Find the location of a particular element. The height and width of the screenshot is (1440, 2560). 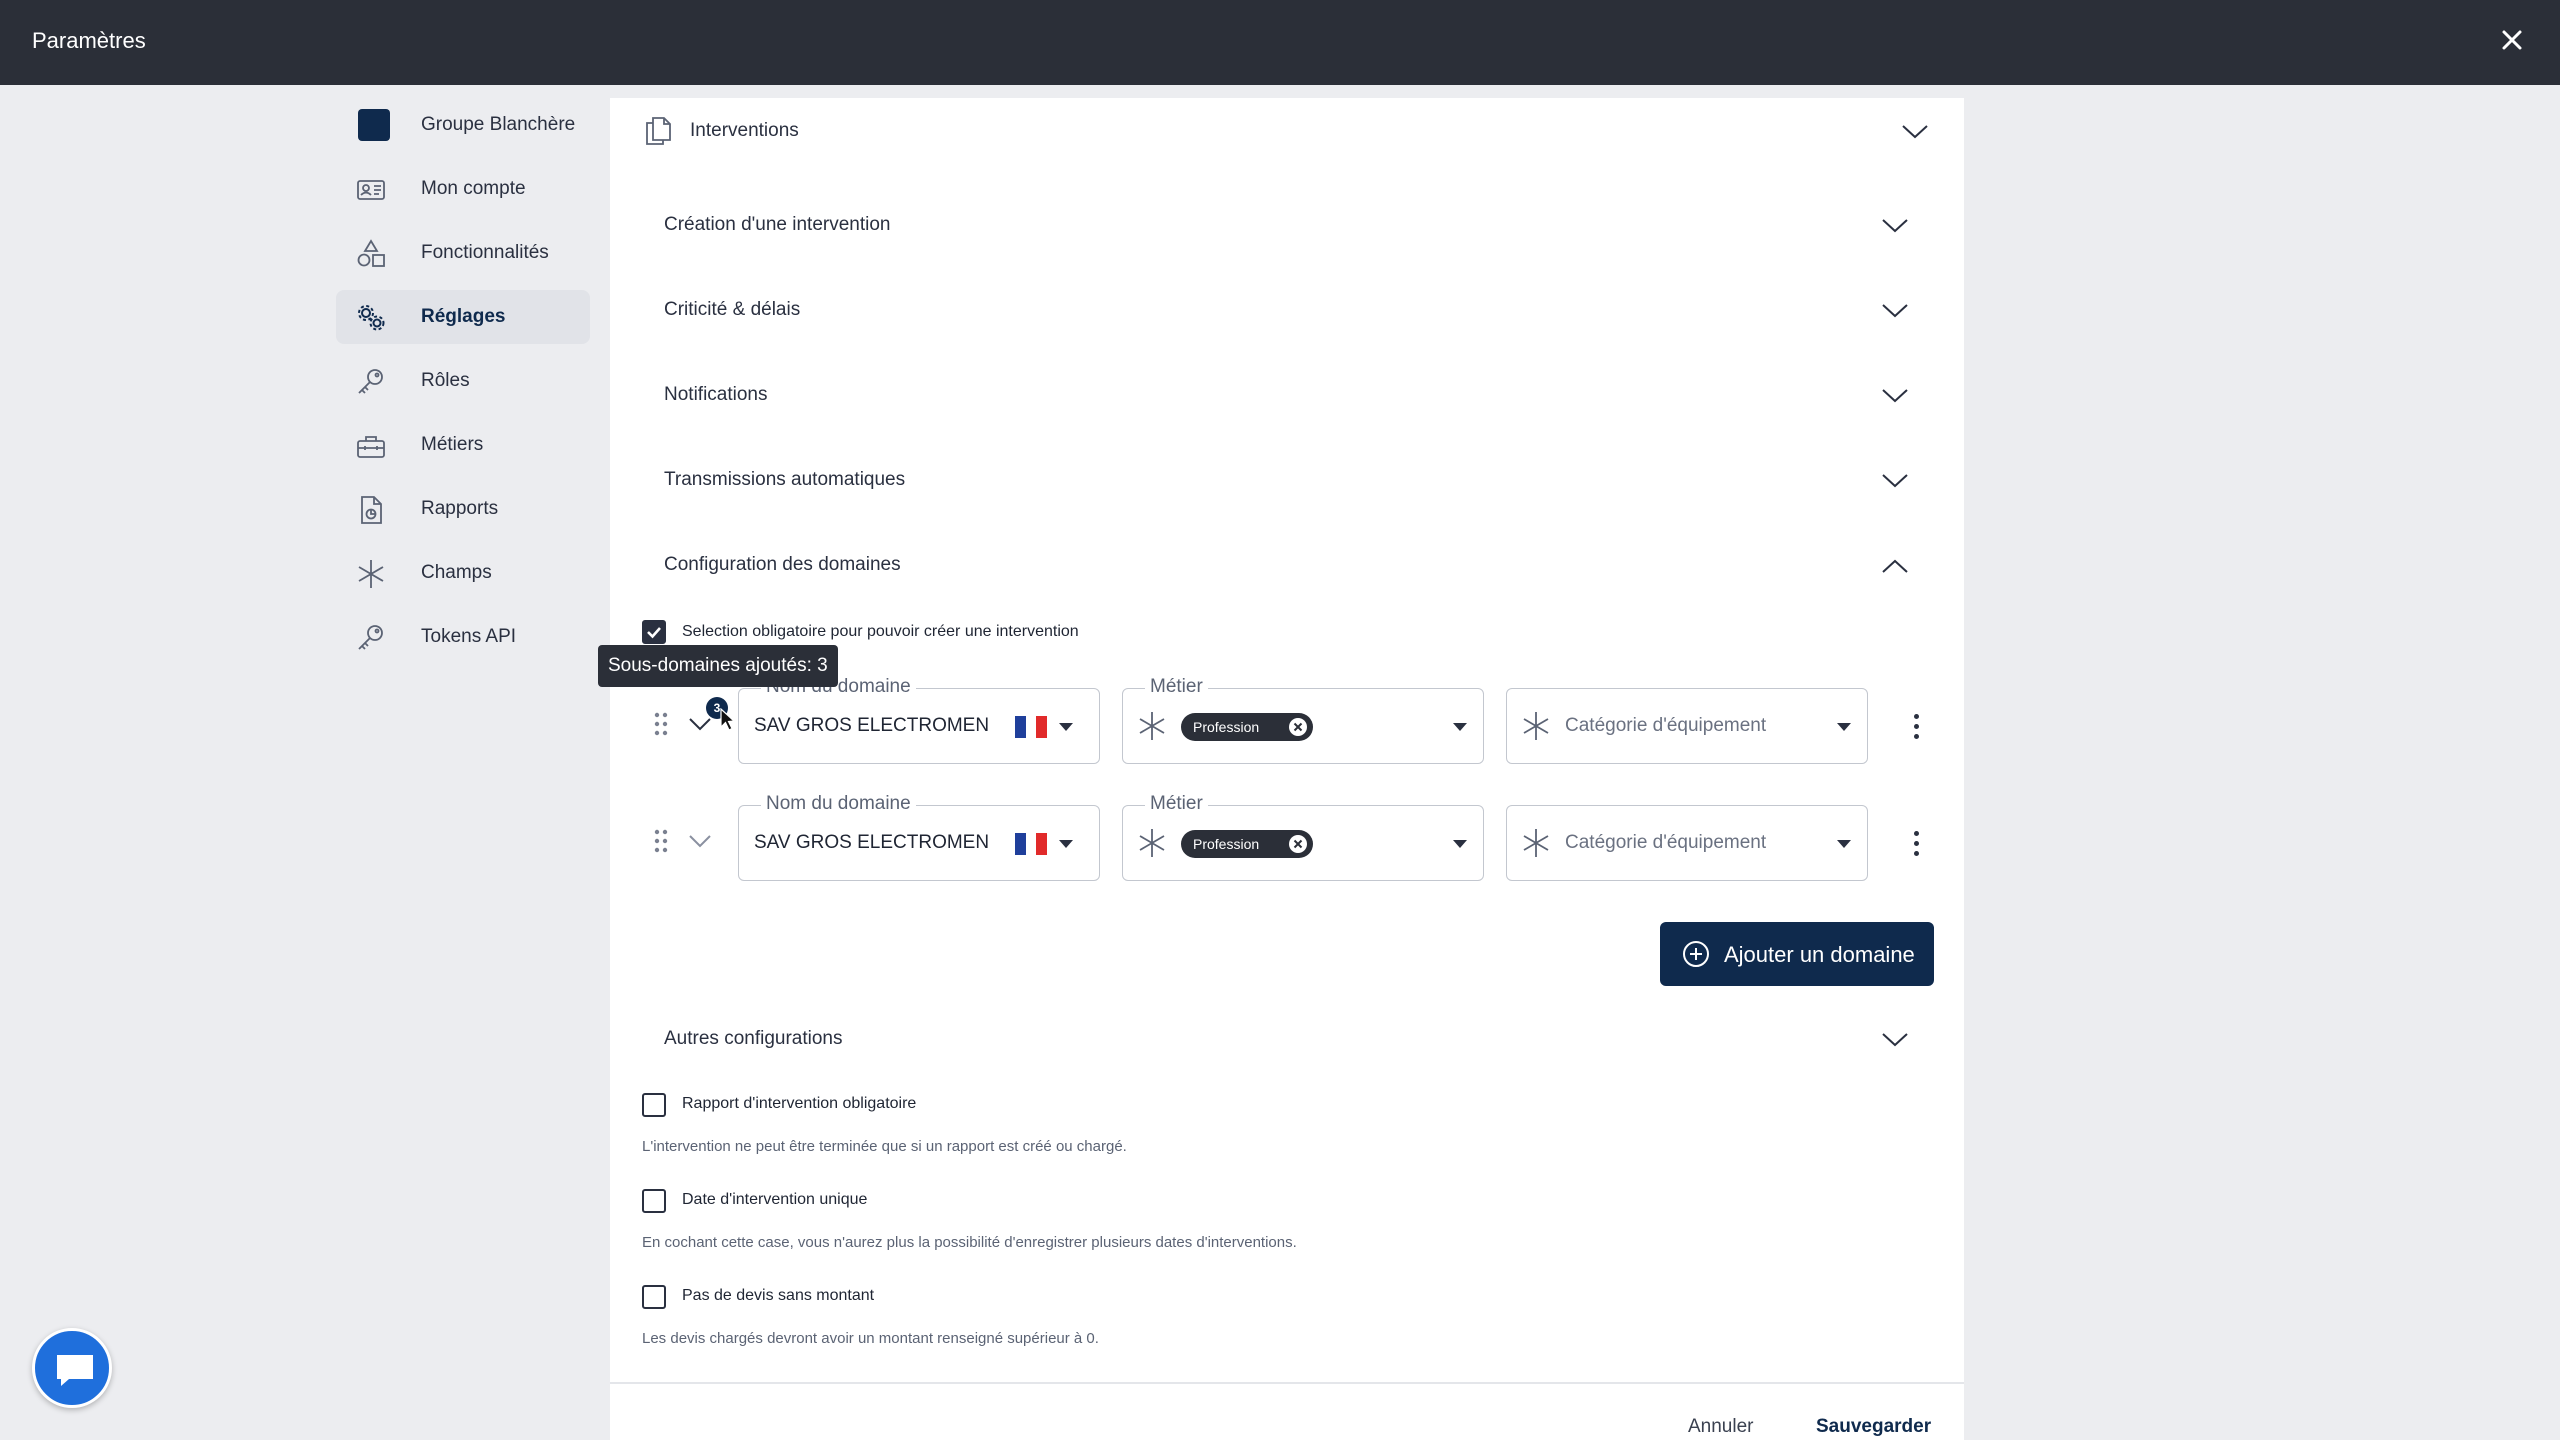

section-title: Configuration des domaines is located at coordinates (782, 564).